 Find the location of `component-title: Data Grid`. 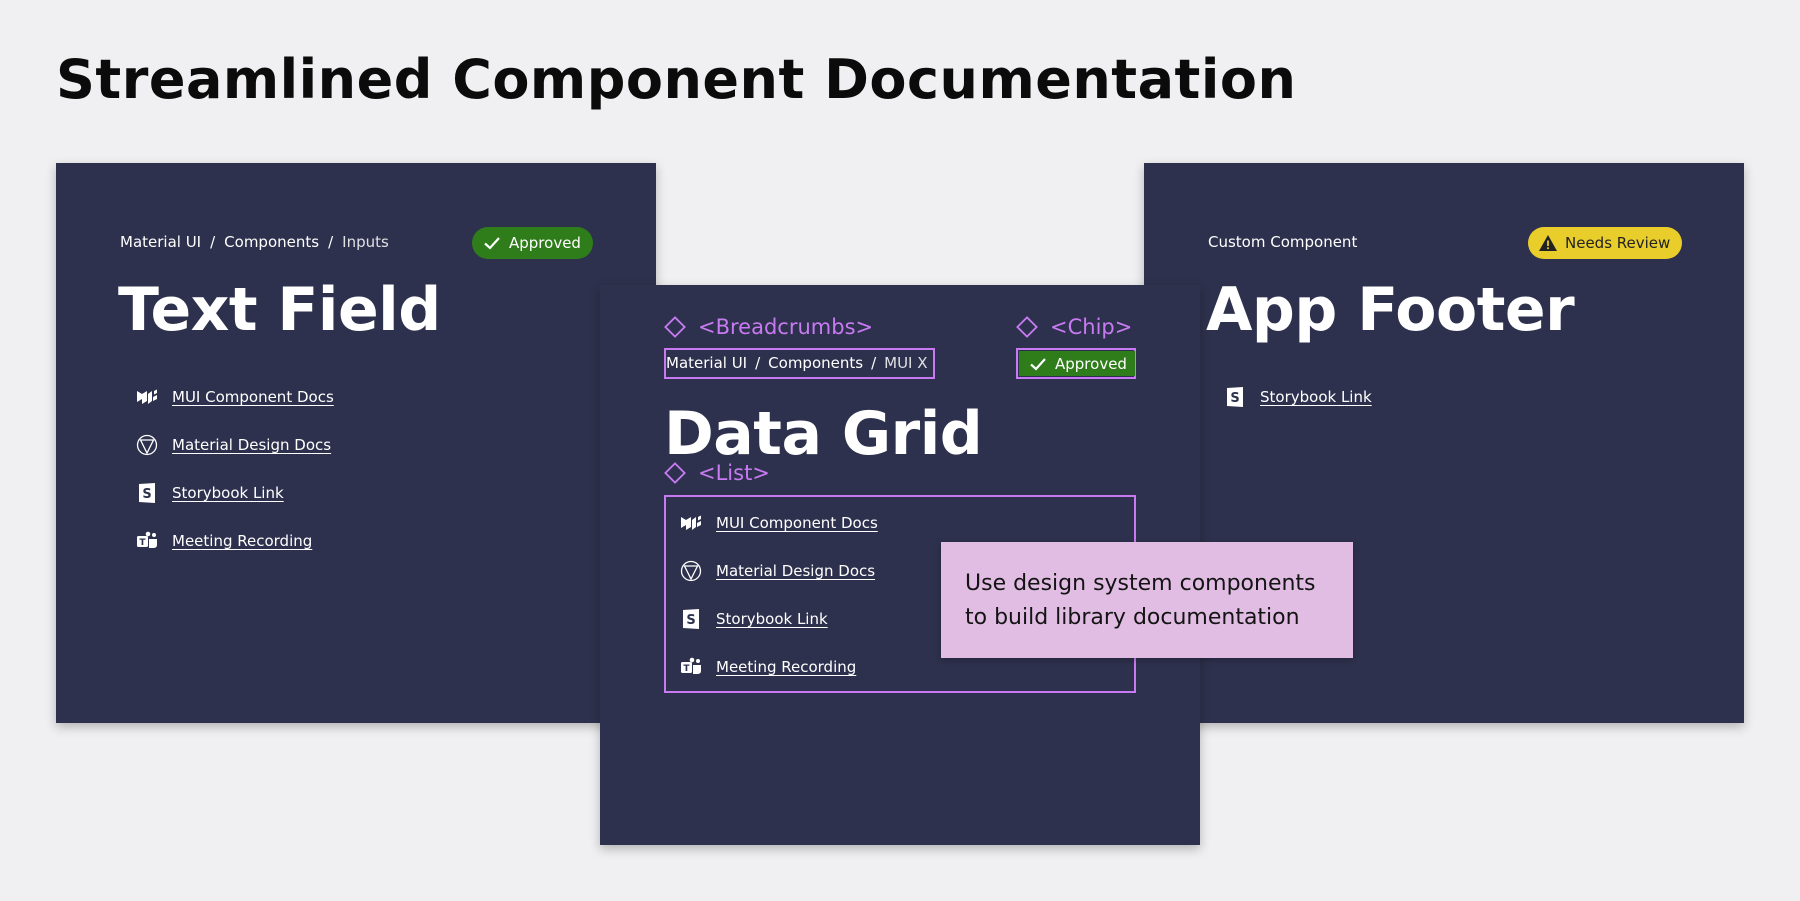

component-title: Data Grid is located at coordinates (823, 434).